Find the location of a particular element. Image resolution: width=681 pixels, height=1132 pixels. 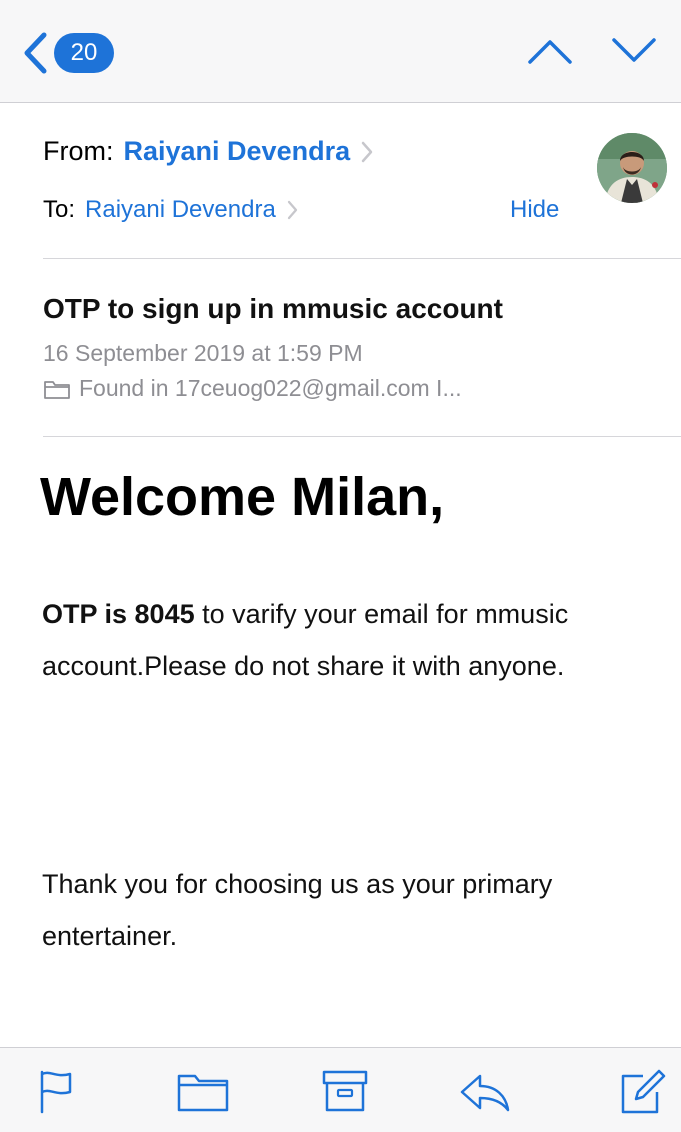

back-button: 20 is located at coordinates (68, 53).